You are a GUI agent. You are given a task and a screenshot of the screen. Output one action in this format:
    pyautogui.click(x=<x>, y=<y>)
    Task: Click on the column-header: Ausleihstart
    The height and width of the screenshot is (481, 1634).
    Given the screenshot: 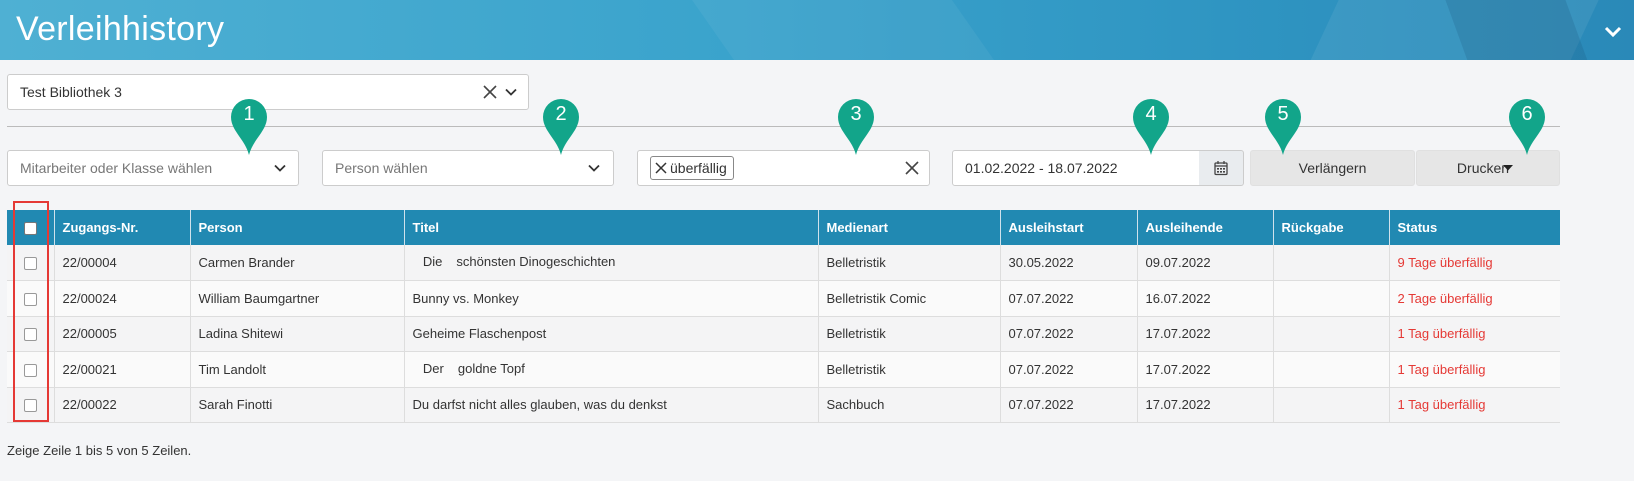 What is the action you would take?
    pyautogui.click(x=1069, y=227)
    